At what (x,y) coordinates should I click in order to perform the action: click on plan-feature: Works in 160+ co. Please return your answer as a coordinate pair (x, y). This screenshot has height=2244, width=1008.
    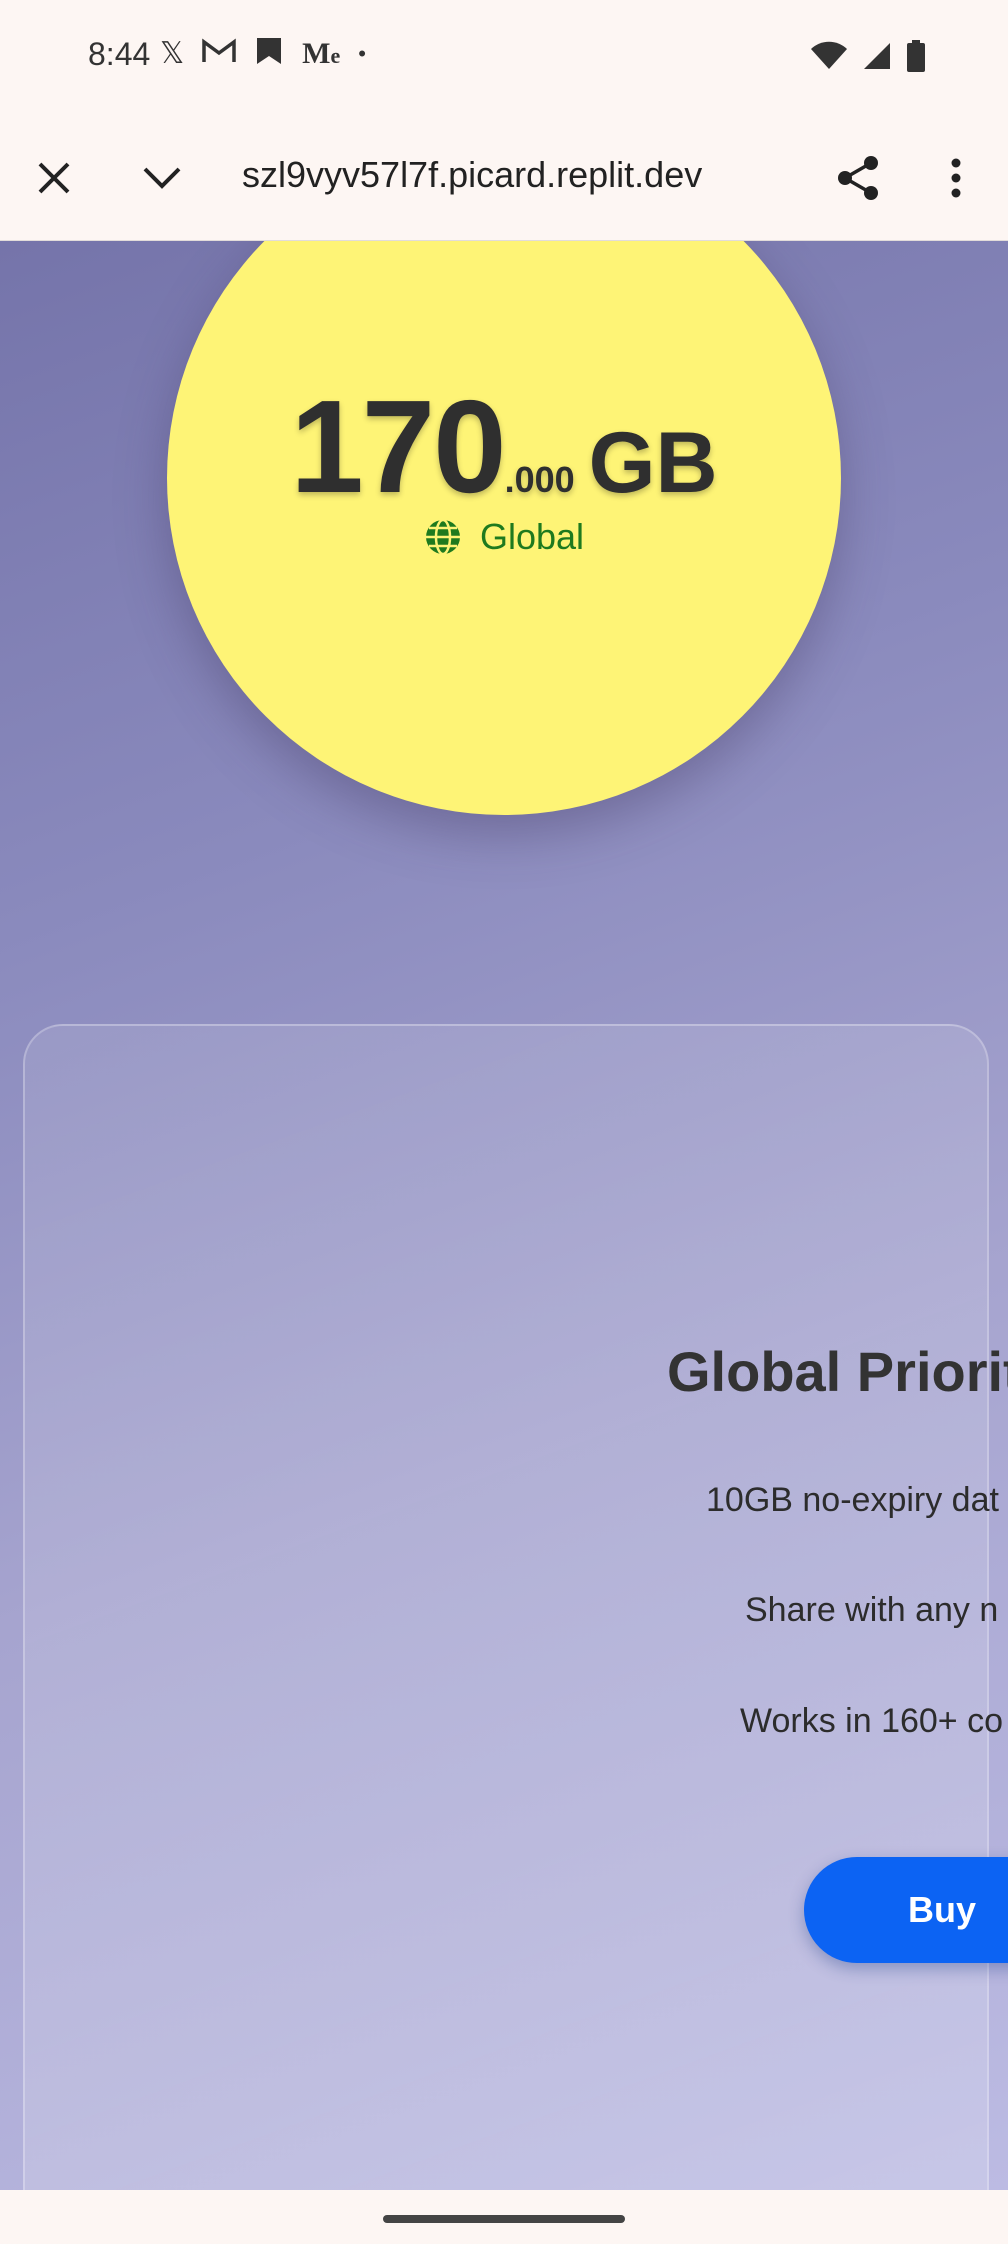
    Looking at the image, I should click on (872, 1721).